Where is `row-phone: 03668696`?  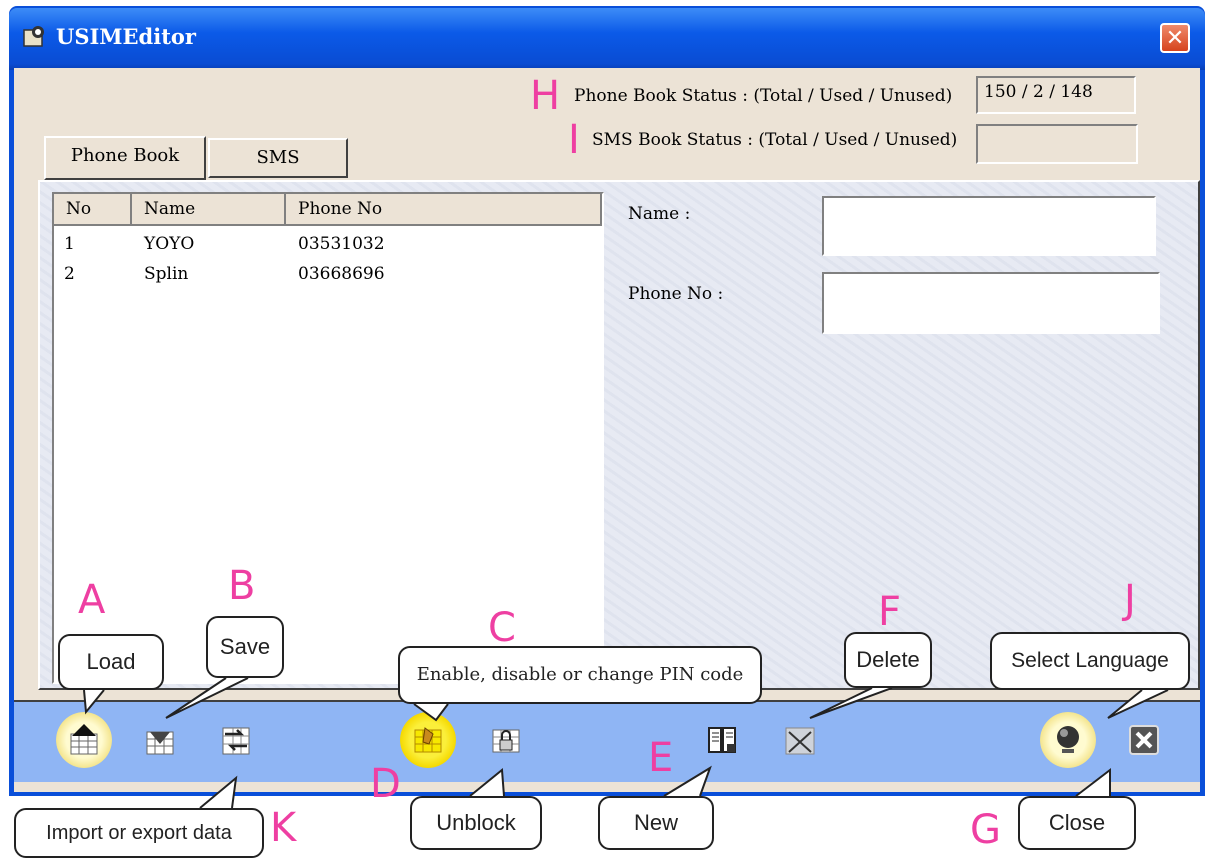 row-phone: 03668696 is located at coordinates (341, 274).